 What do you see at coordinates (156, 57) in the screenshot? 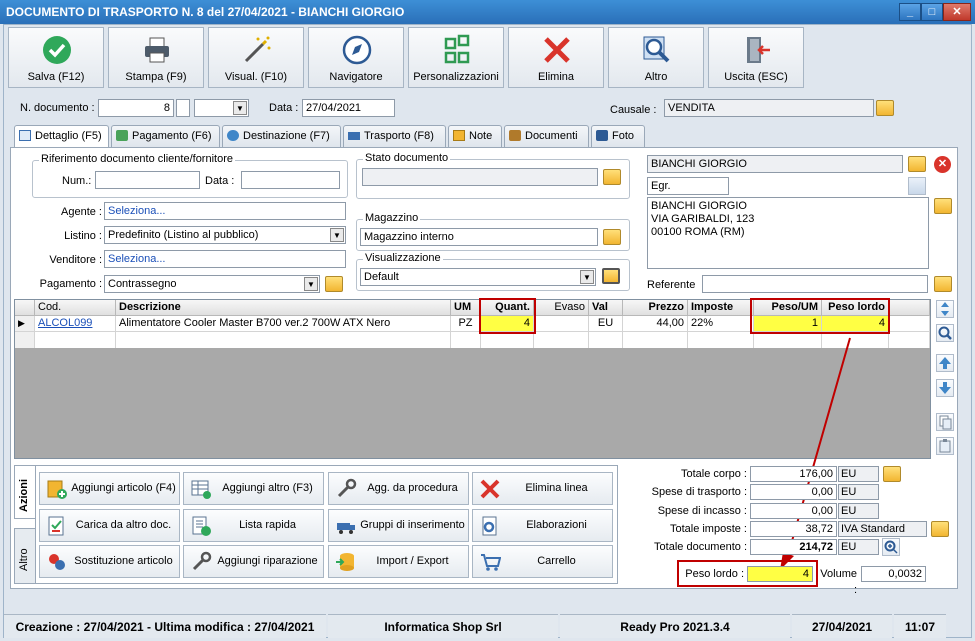
I see `print-button: Stampa (F9)` at bounding box center [156, 57].